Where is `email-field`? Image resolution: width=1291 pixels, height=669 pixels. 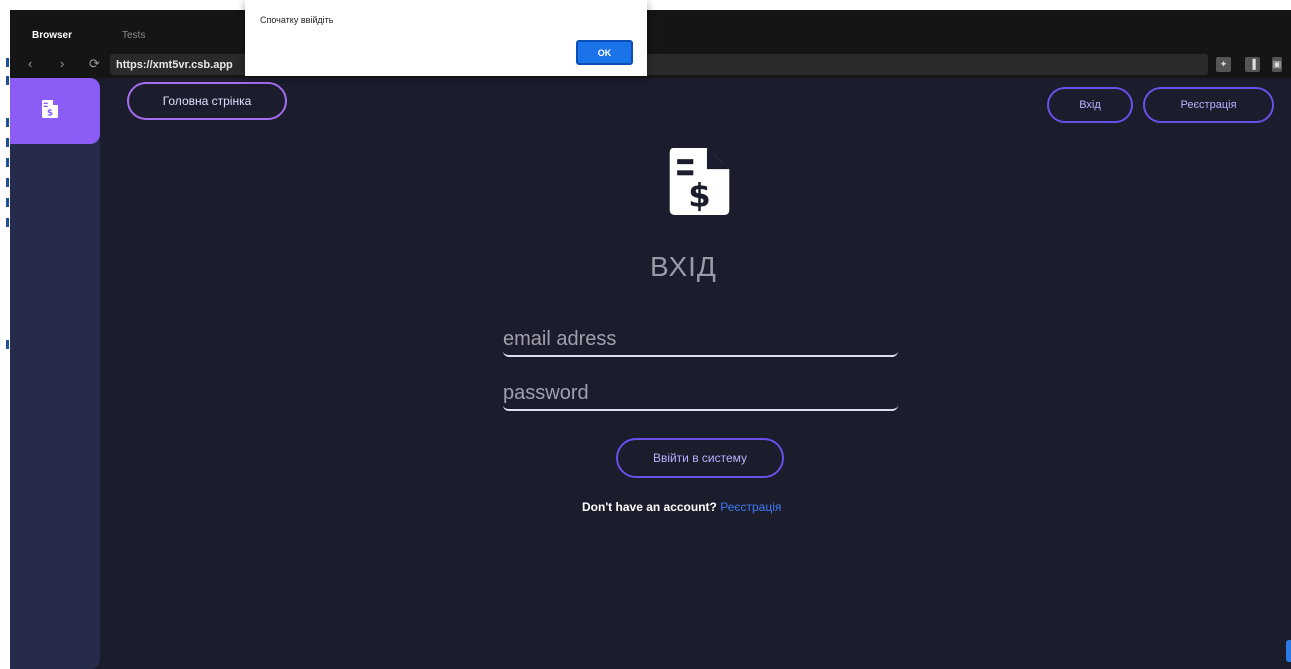 email-field is located at coordinates (700, 340).